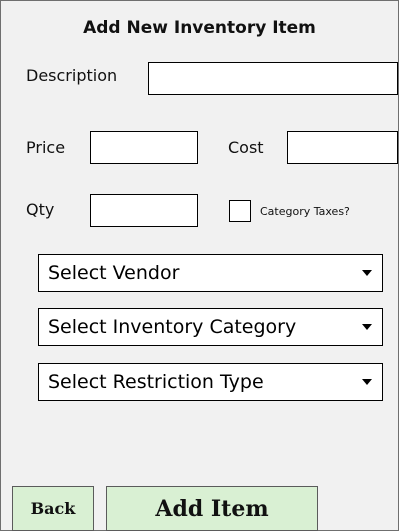 This screenshot has width=399, height=531. I want to click on form-title: Add New Inventory Item, so click(199, 28).